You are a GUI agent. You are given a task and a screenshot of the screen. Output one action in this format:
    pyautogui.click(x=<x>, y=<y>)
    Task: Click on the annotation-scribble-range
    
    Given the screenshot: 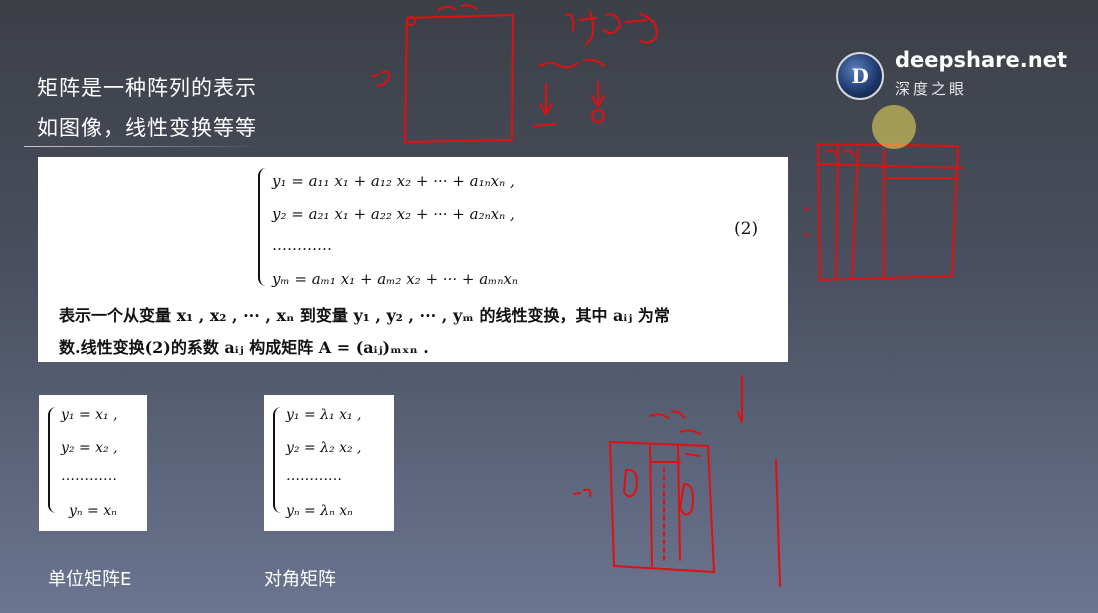 What is the action you would take?
    pyautogui.click(x=572, y=63)
    